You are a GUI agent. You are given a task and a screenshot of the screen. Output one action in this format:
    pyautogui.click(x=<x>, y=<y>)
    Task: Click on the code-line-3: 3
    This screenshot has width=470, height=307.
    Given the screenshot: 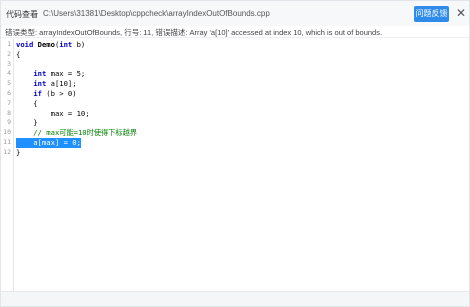 What is the action you would take?
    pyautogui.click(x=235, y=65)
    